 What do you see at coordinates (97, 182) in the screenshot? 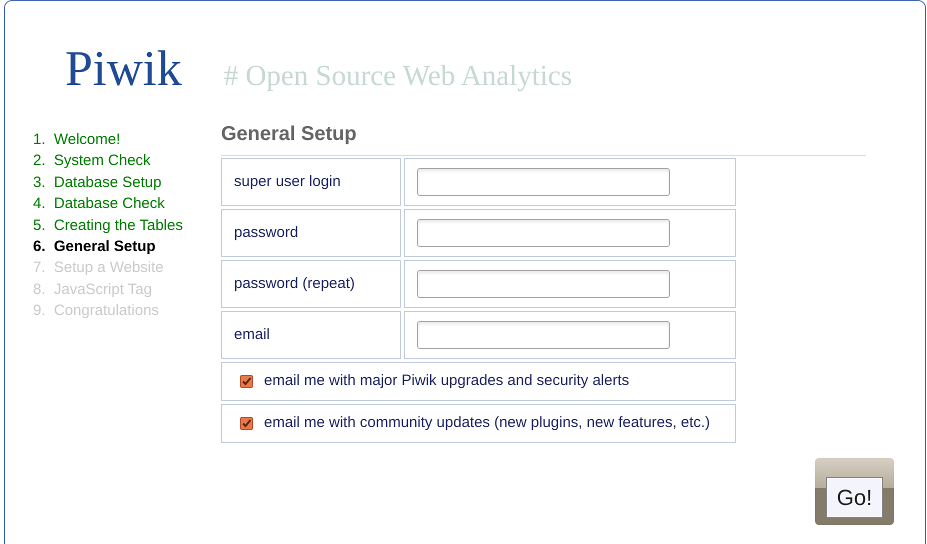
I see `step-item: 3. Database Setup` at bounding box center [97, 182].